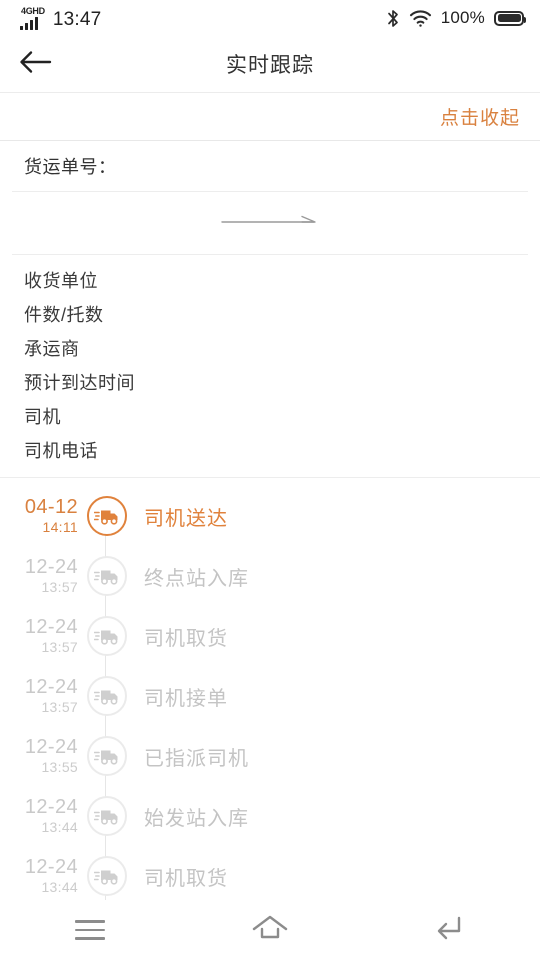 The width and height of the screenshot is (540, 960). Describe the element at coordinates (77, 19) in the screenshot. I see `status-bar-clock: 13:47` at that location.